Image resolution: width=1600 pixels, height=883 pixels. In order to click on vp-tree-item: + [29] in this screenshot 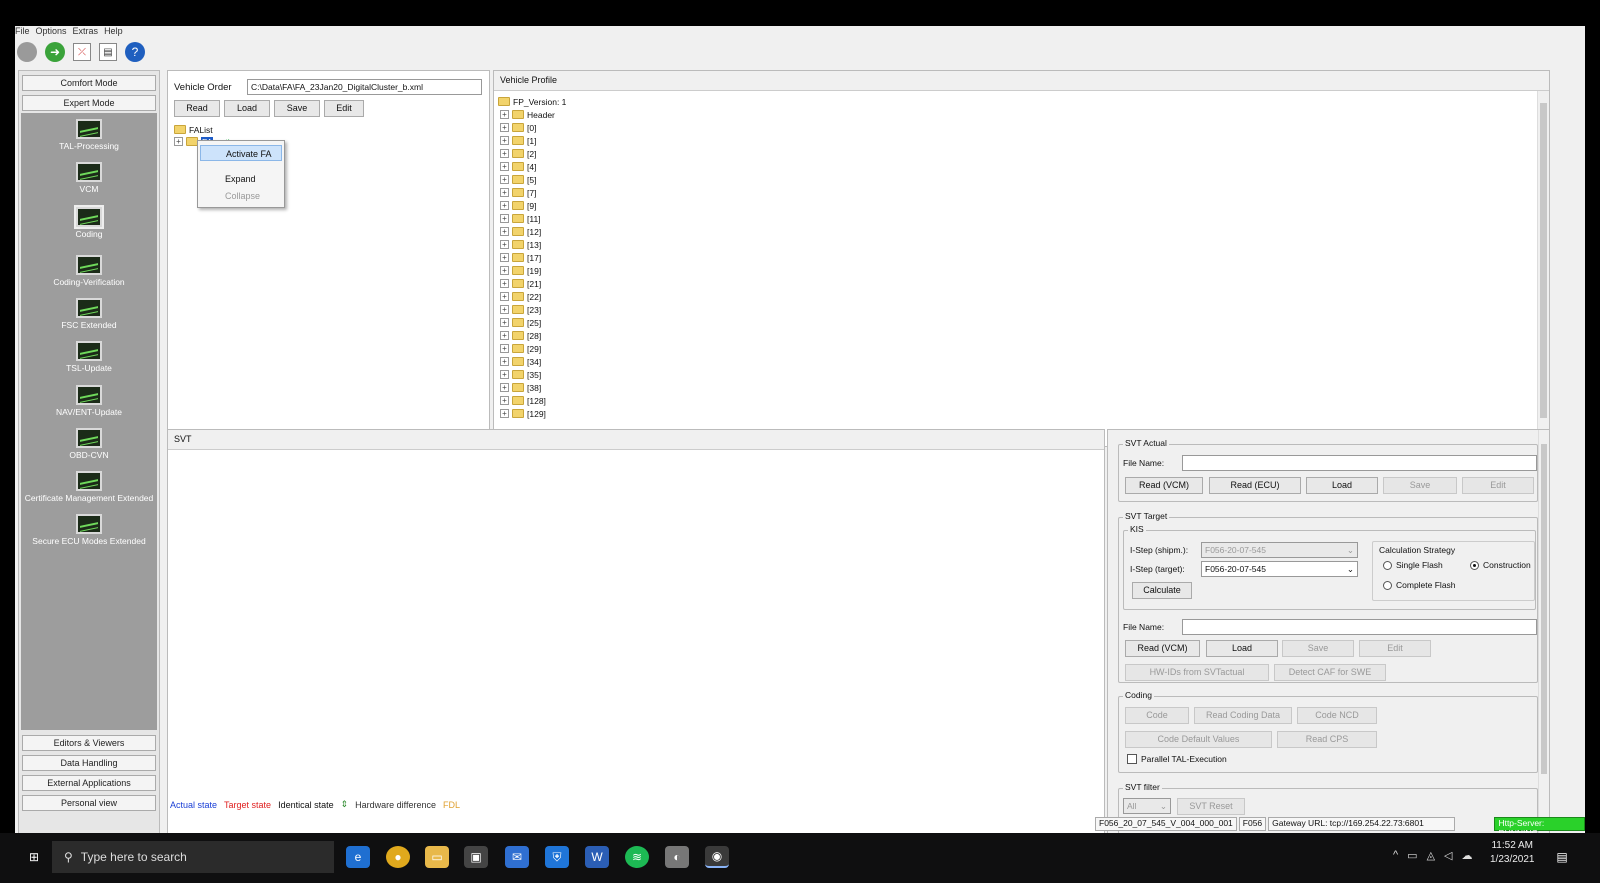, I will do `click(520, 348)`.